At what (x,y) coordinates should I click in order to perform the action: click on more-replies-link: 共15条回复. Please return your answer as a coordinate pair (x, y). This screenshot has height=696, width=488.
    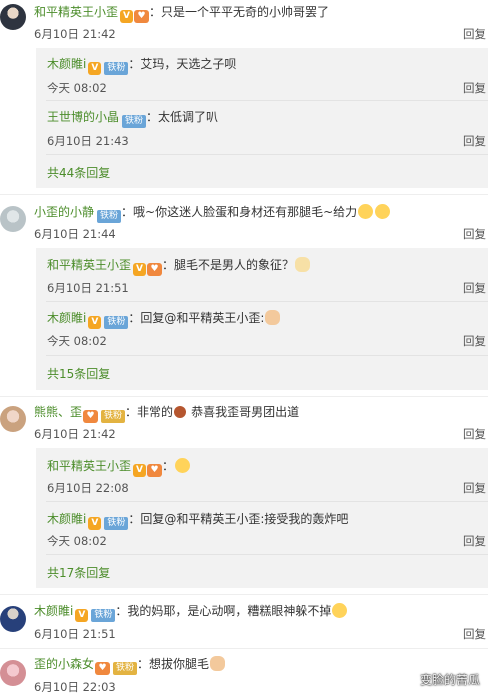
    Looking at the image, I should click on (78, 374).